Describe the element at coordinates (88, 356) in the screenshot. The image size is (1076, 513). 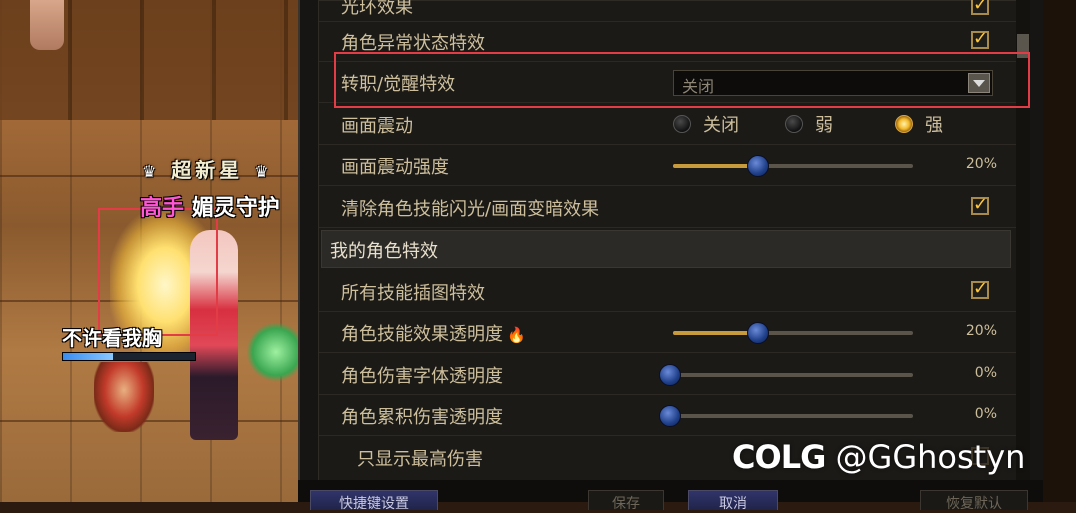
I see `pet-hp-fill` at that location.